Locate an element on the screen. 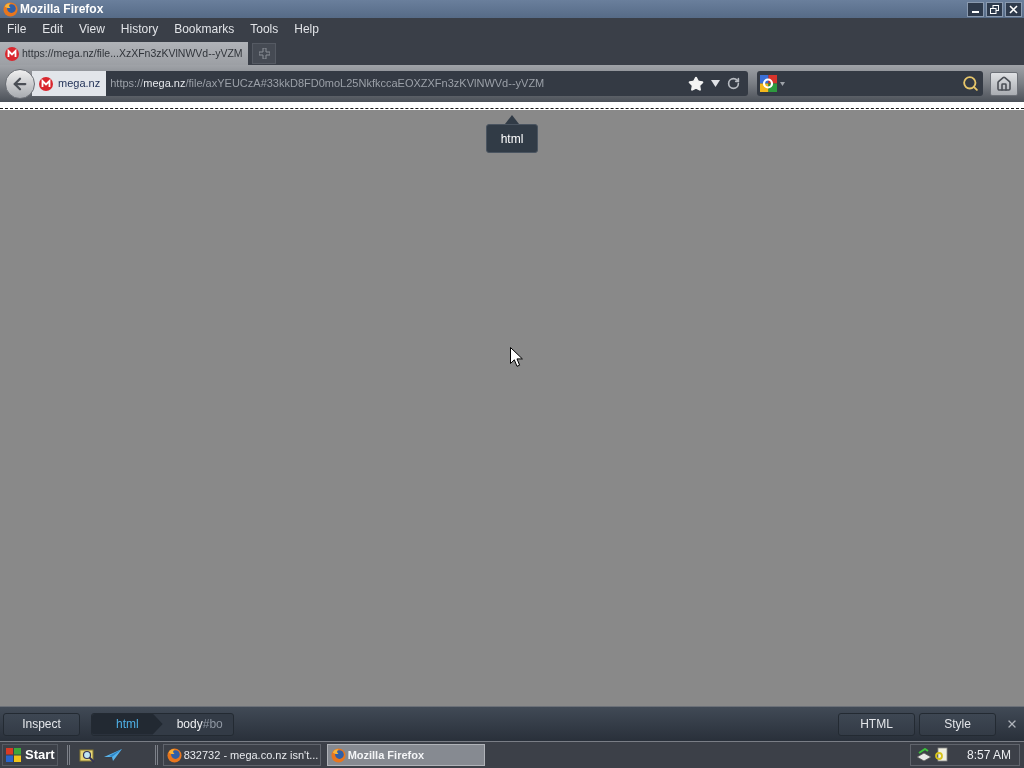  folder-search-icon is located at coordinates (87, 755).